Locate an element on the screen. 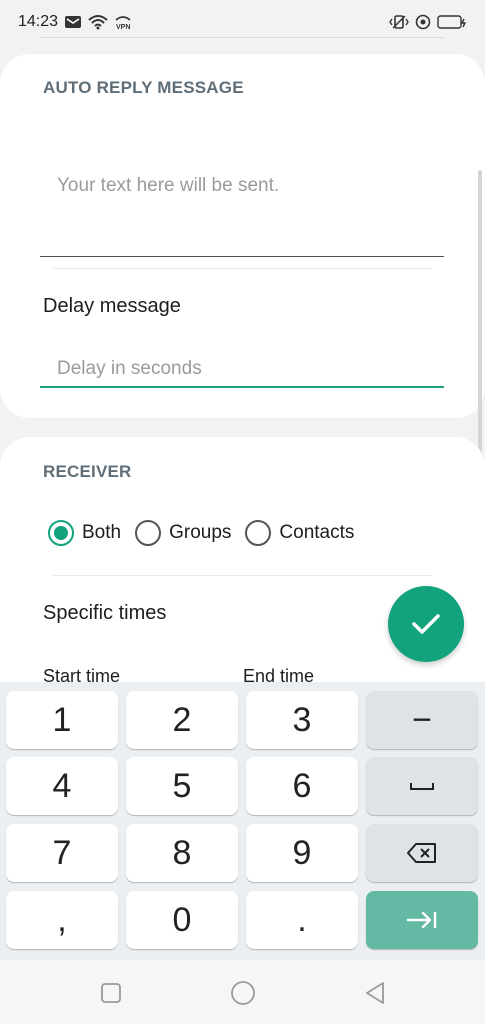  radio-groups: Groups is located at coordinates (183, 533).